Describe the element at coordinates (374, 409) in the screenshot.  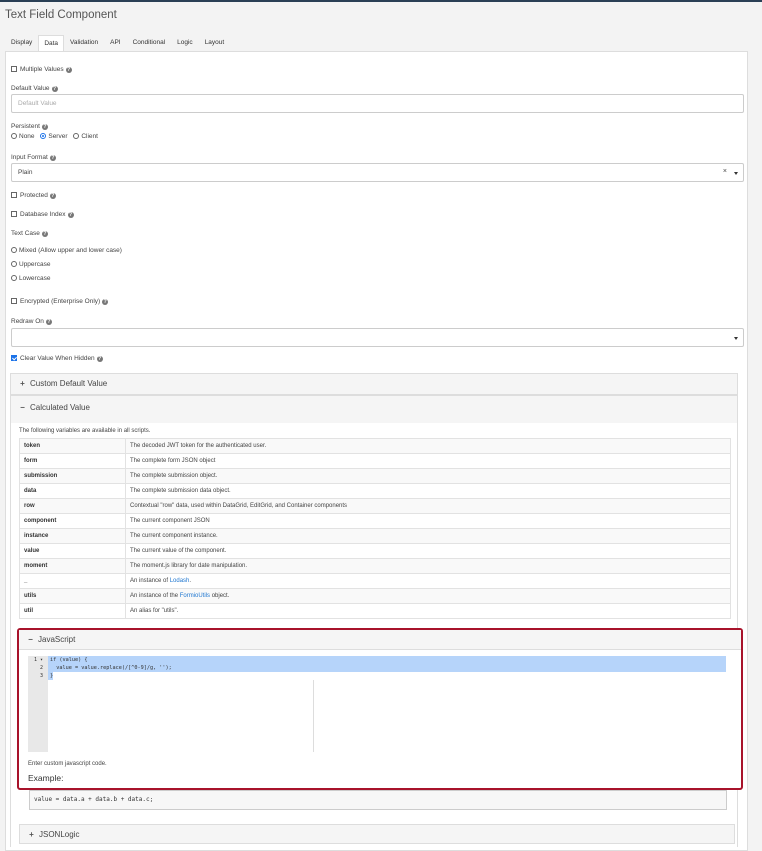
I see `calculated-value-accordion: − Calculated Value` at that location.